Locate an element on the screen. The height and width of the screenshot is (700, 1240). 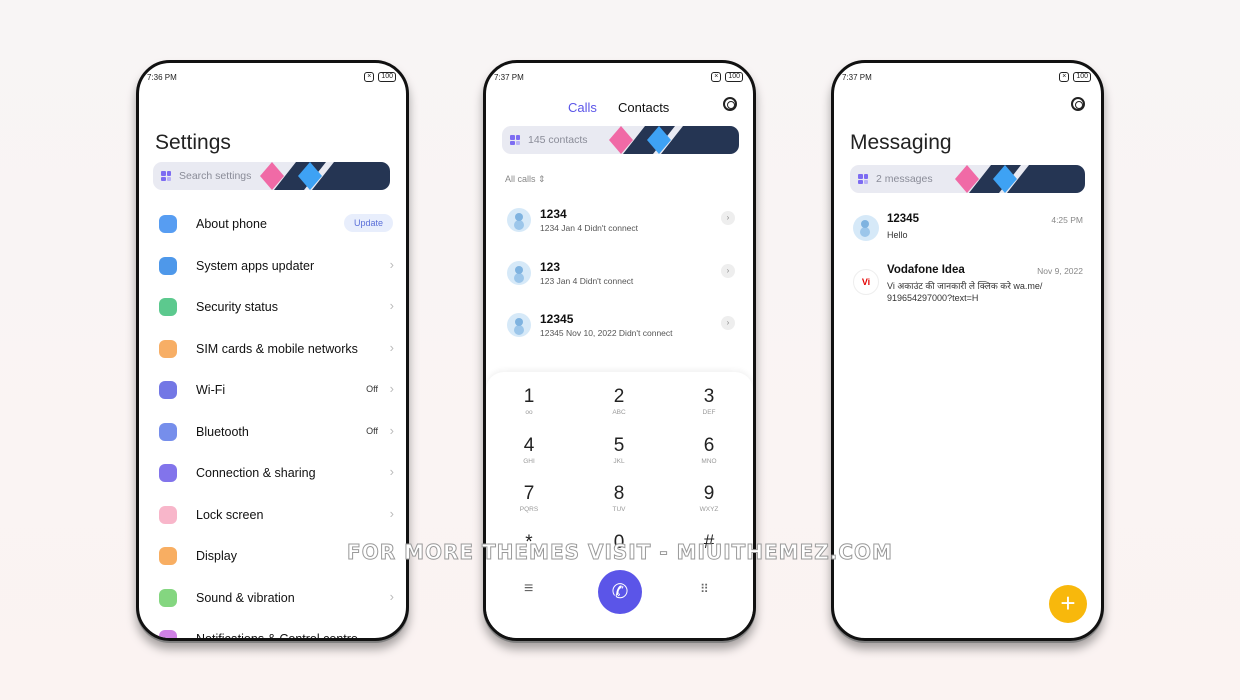
status-time: 7:37 PM is located at coordinates (857, 77).